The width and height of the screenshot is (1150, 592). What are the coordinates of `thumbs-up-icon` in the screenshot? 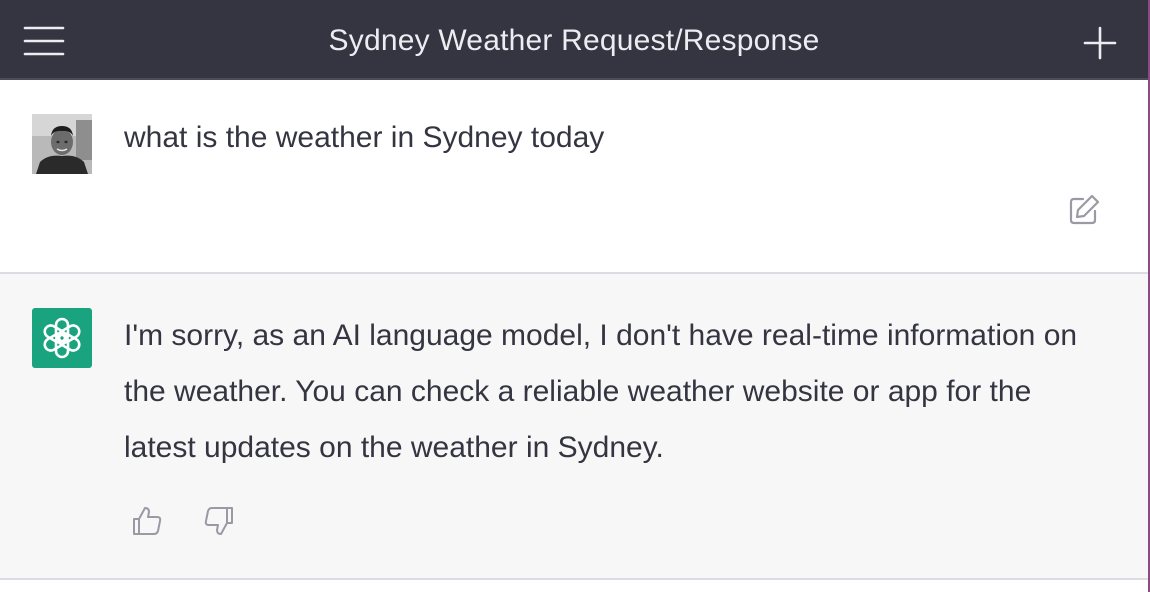 It's located at (147, 521).